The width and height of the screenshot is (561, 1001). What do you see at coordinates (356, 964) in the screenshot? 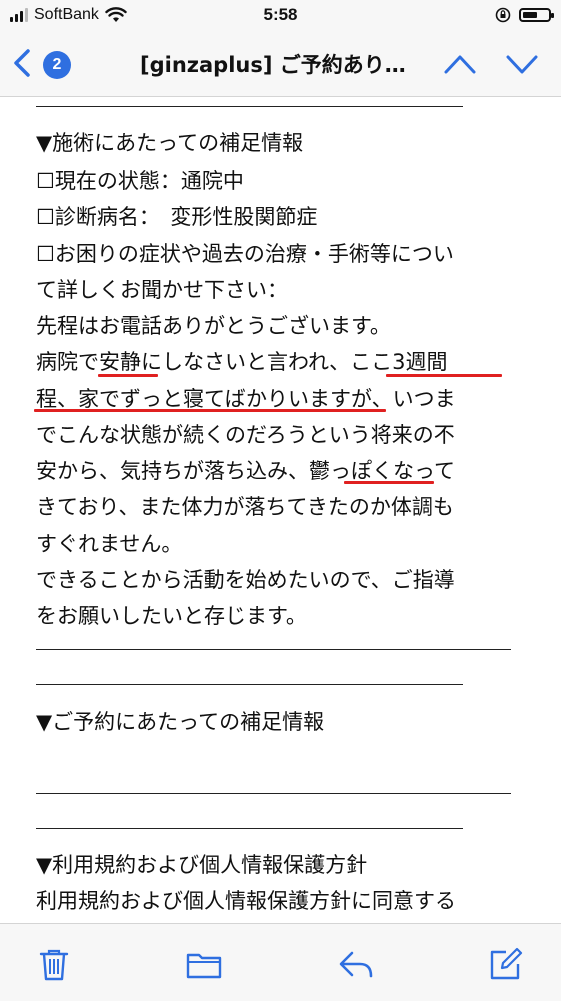
I see `reply-icon` at bounding box center [356, 964].